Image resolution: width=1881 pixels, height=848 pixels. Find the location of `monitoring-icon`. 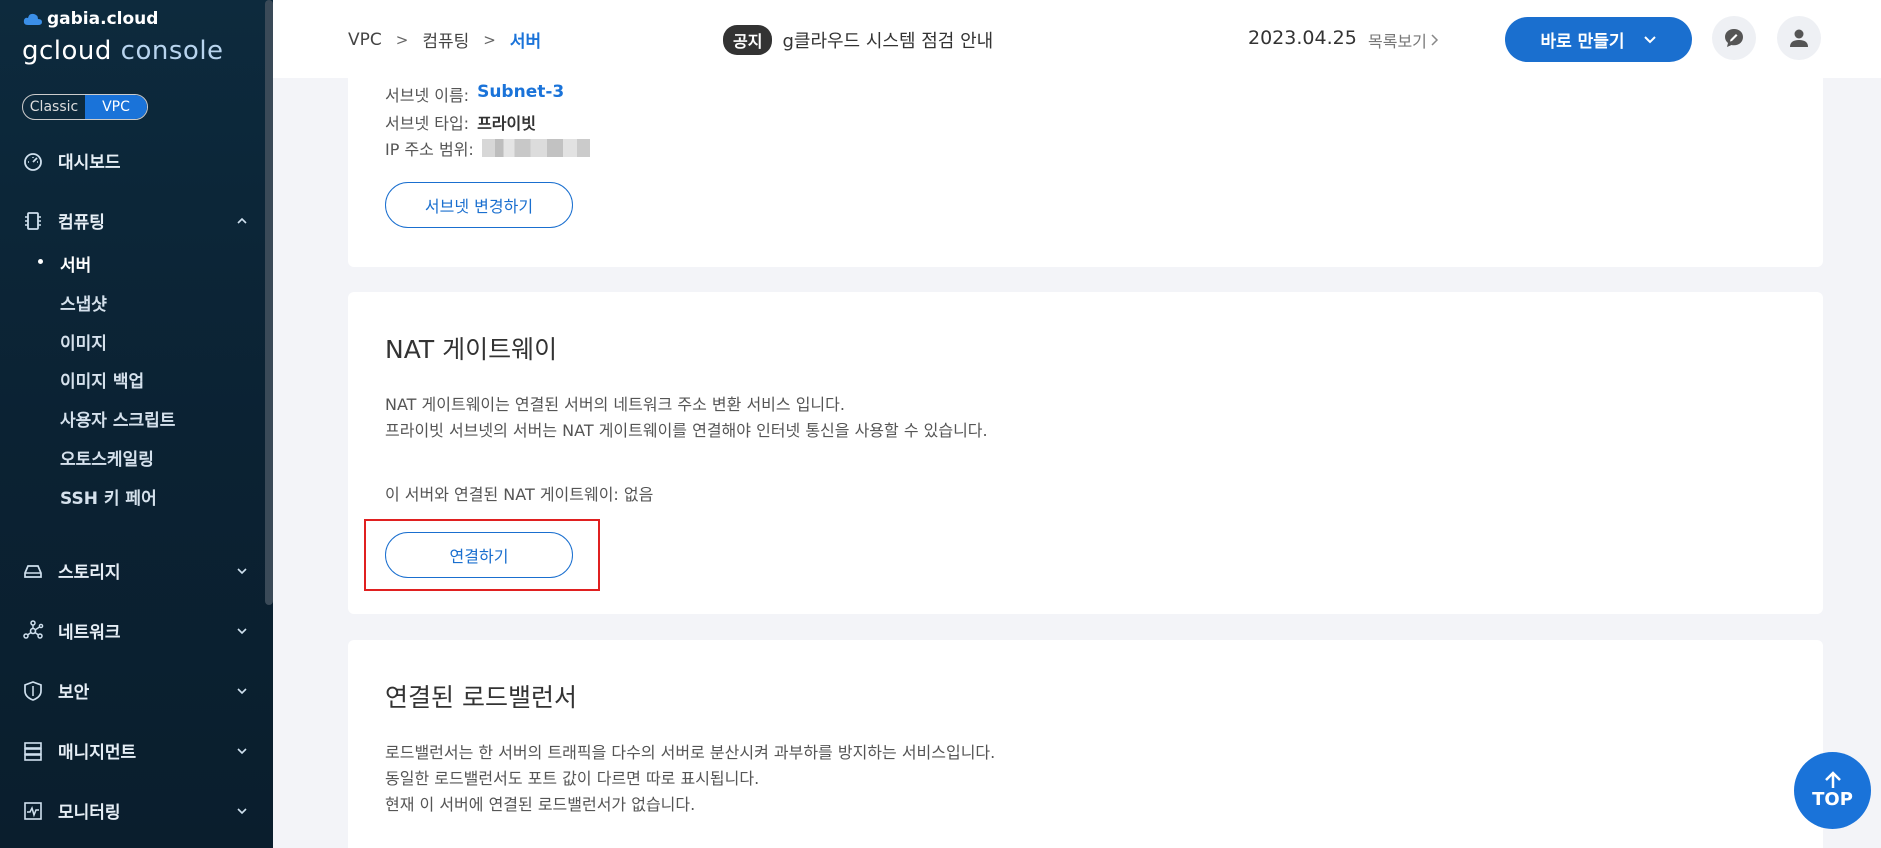

monitoring-icon is located at coordinates (33, 810).